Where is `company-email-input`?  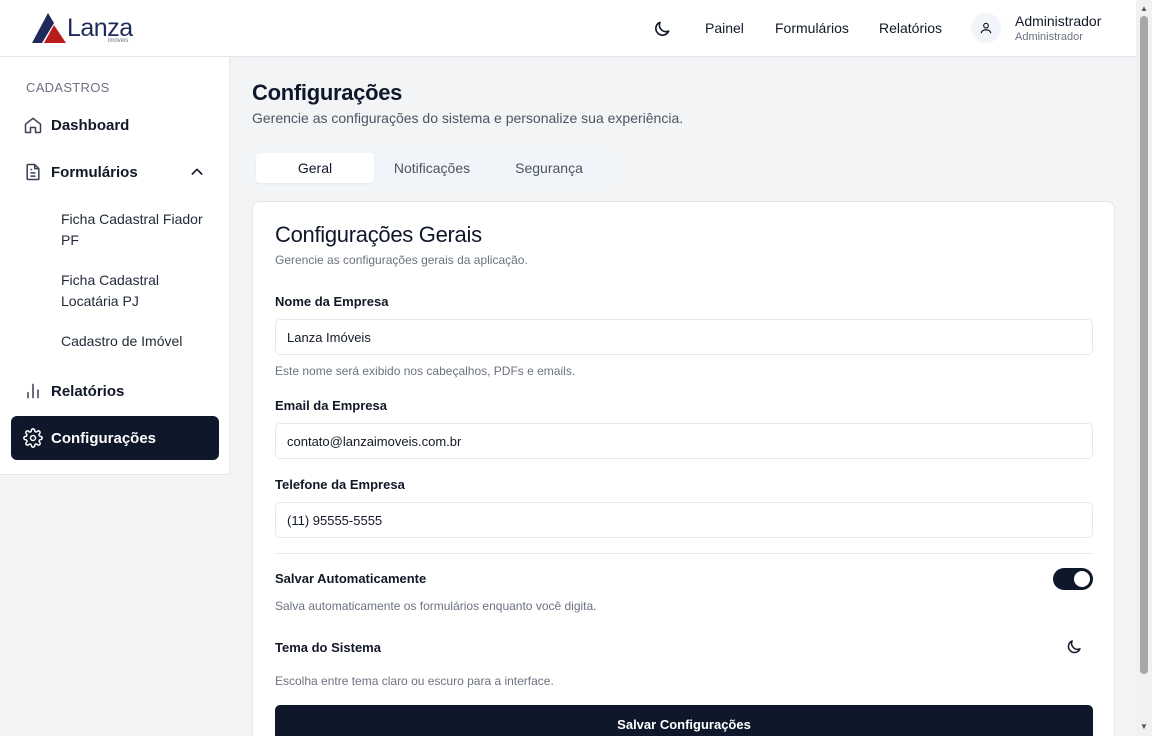 company-email-input is located at coordinates (684, 441).